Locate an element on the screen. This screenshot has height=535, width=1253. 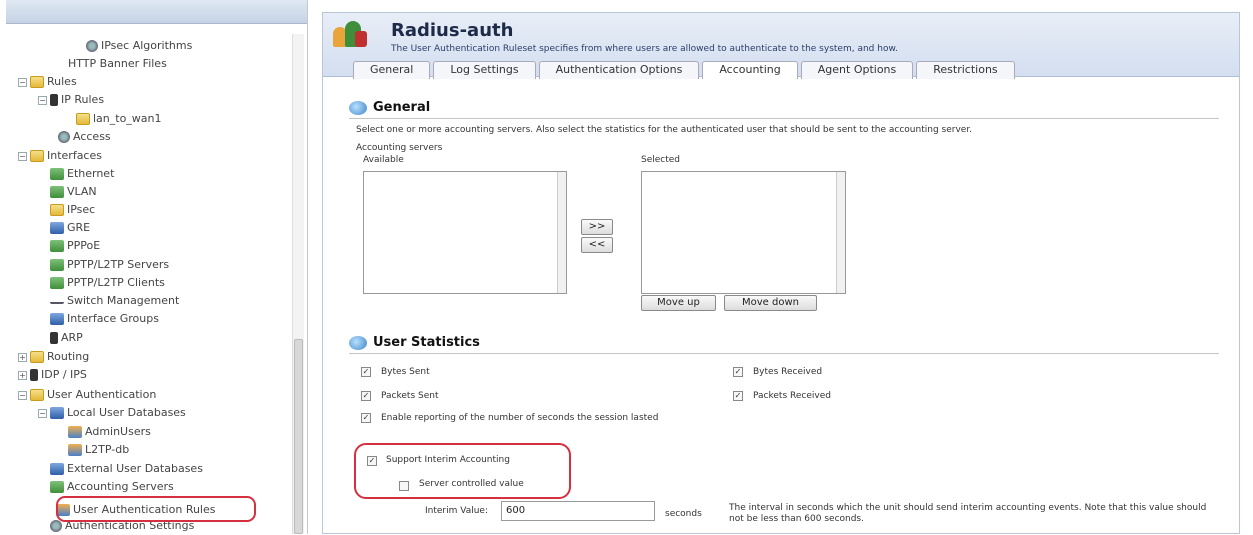
tab-authentication-options: Authentication Options is located at coordinates (619, 70).